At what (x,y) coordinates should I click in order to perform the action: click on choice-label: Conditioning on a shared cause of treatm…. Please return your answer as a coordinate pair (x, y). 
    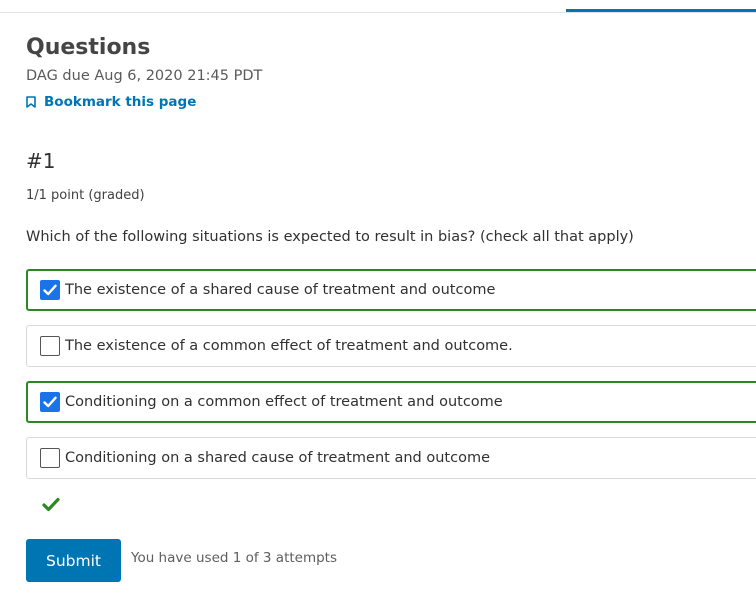
    Looking at the image, I should click on (277, 458).